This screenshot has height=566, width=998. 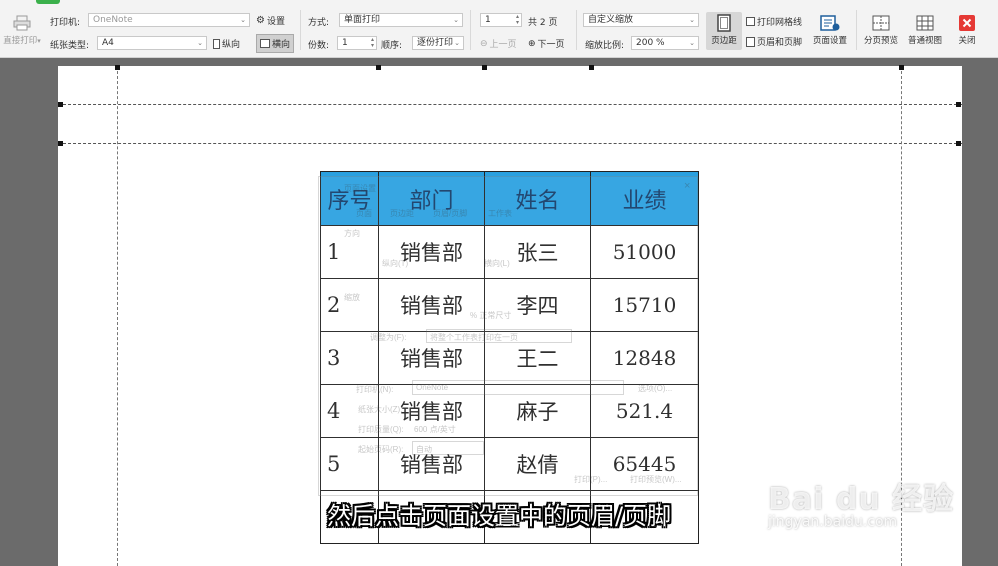 I want to click on paper-type-label: 纸张类型:, so click(x=70, y=46).